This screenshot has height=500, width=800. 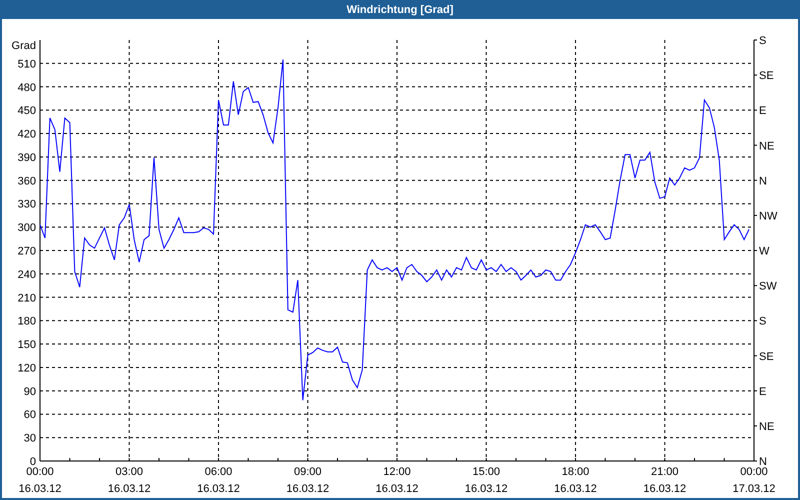 What do you see at coordinates (575, 480) in the screenshot?
I see `x-tick-label: 18:00 16.03.12` at bounding box center [575, 480].